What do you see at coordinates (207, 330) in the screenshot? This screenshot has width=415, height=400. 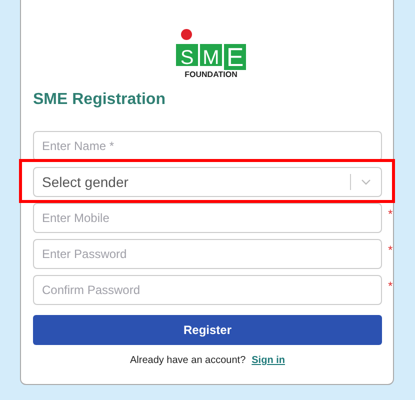 I see `register-button: Register` at bounding box center [207, 330].